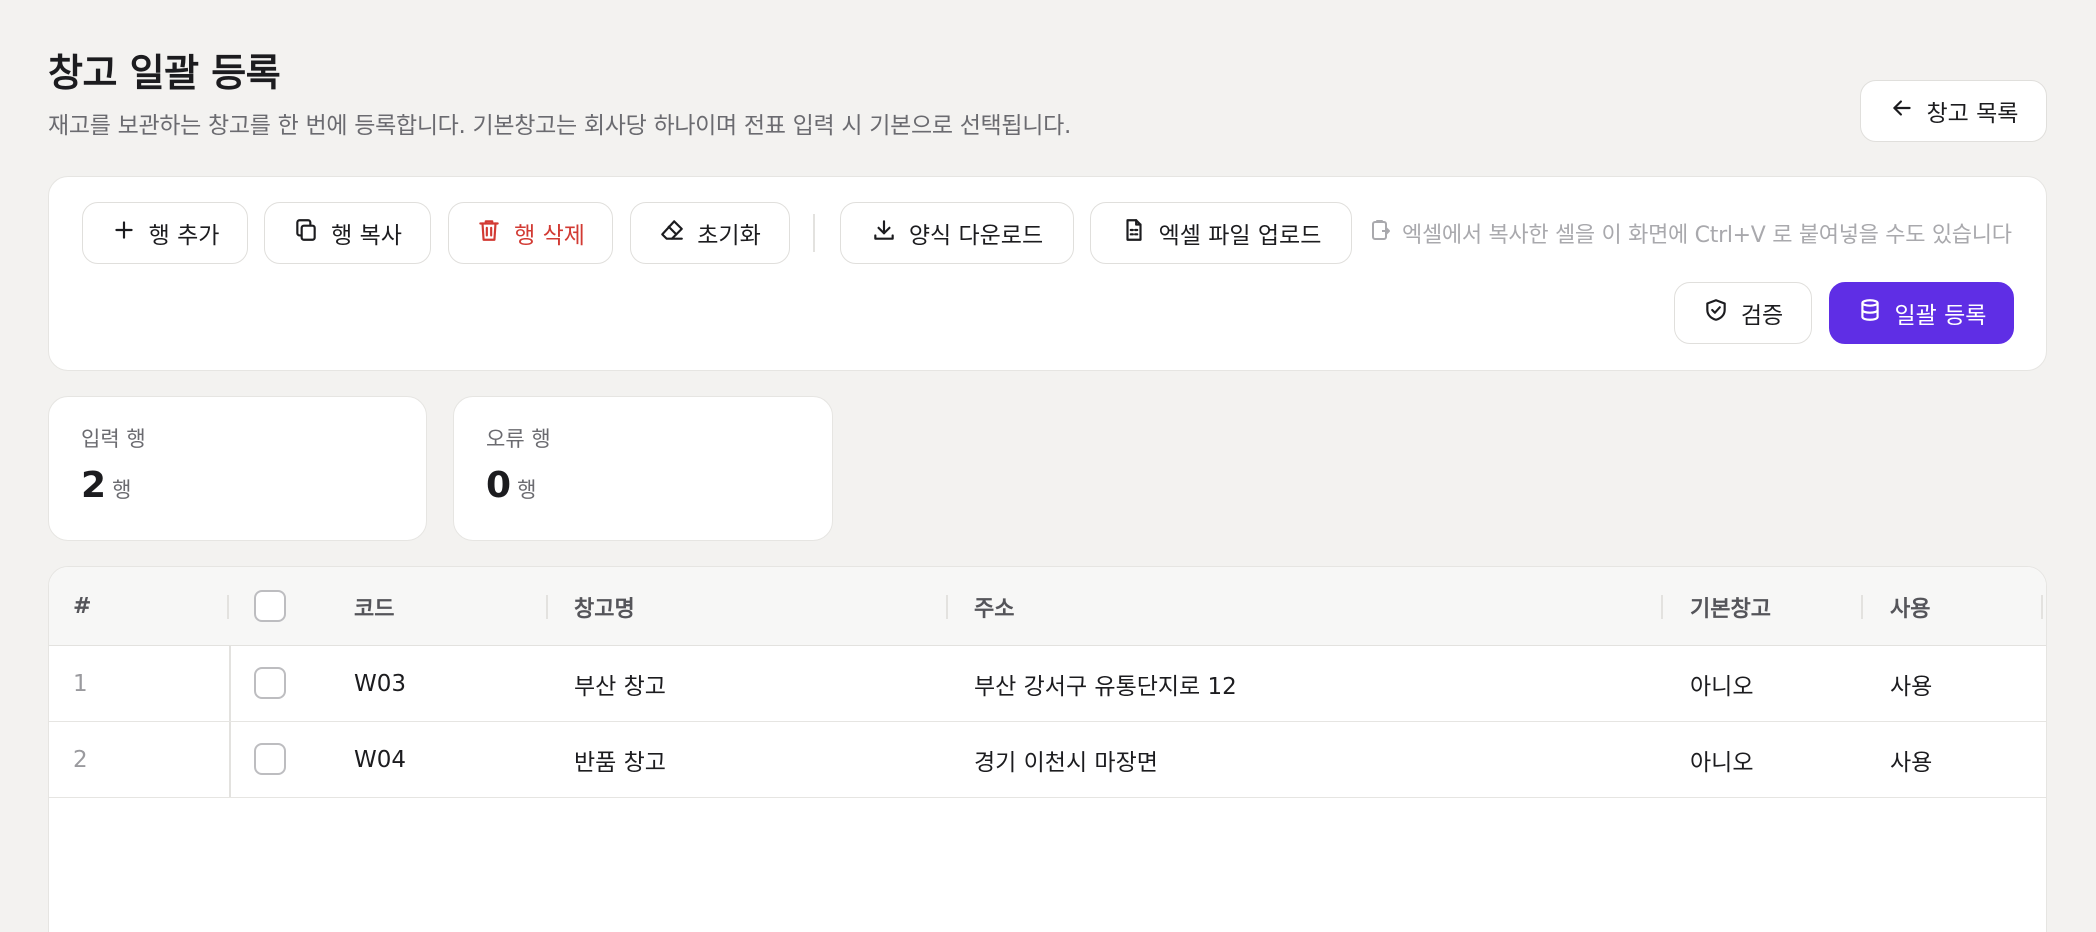 This screenshot has height=932, width=2096. I want to click on page-title: 창고 일괄 등록, so click(164, 73).